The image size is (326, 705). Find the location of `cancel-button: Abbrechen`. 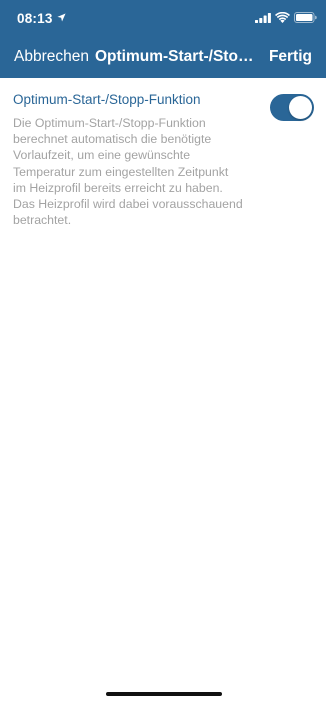

cancel-button: Abbrechen is located at coordinates (51, 57).